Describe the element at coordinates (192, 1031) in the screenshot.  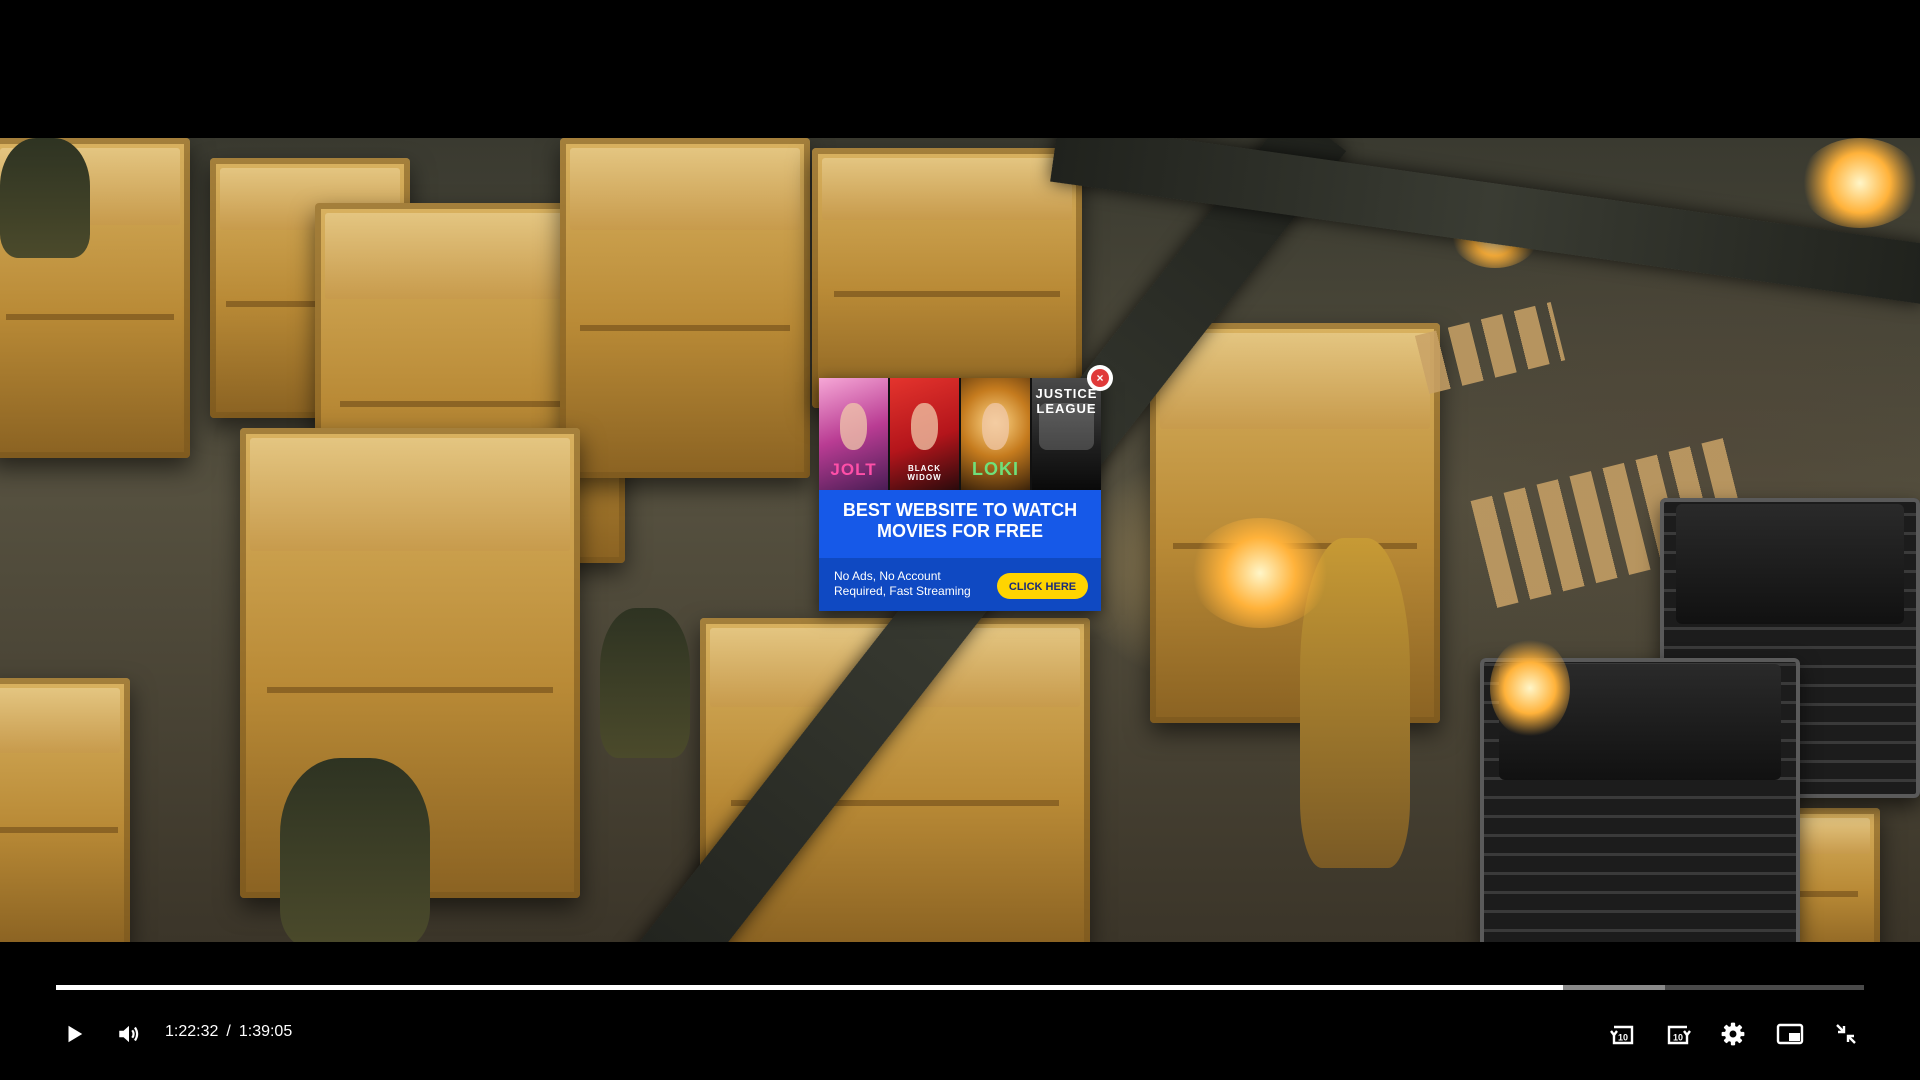
I see `current-time: 1:22:32` at that location.